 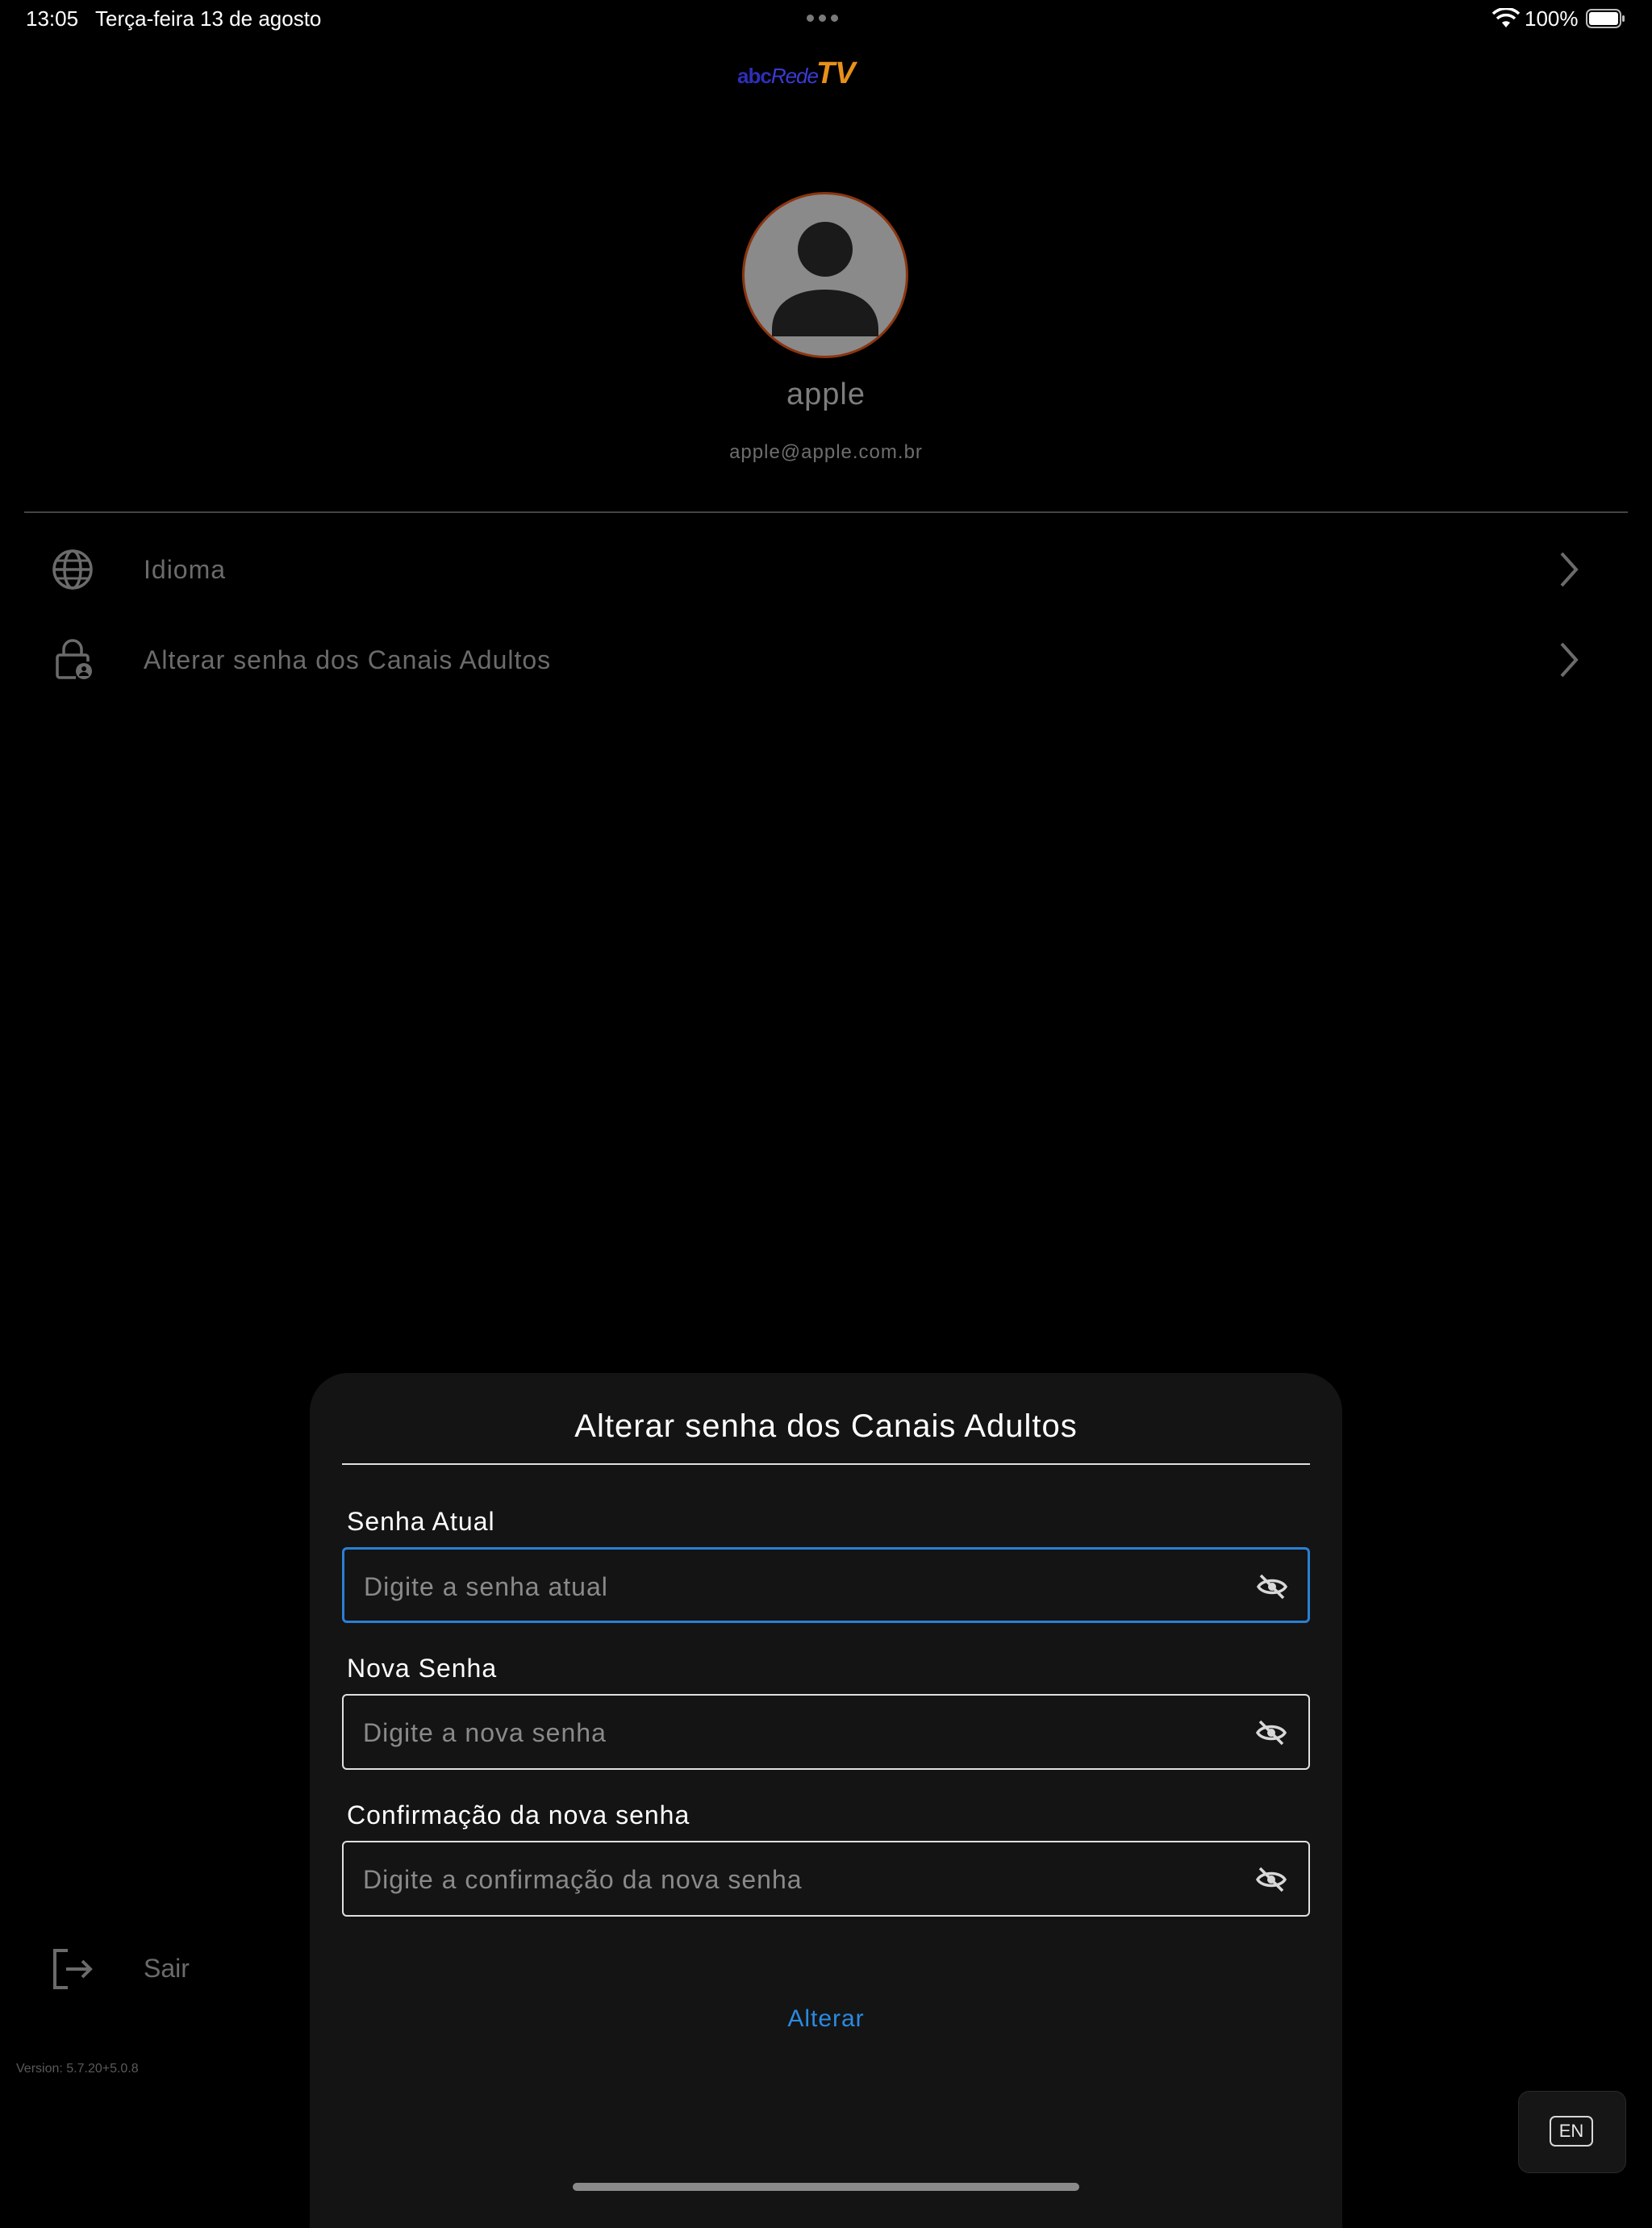 What do you see at coordinates (185, 569) in the screenshot?
I see `menu-item-label: Idioma` at bounding box center [185, 569].